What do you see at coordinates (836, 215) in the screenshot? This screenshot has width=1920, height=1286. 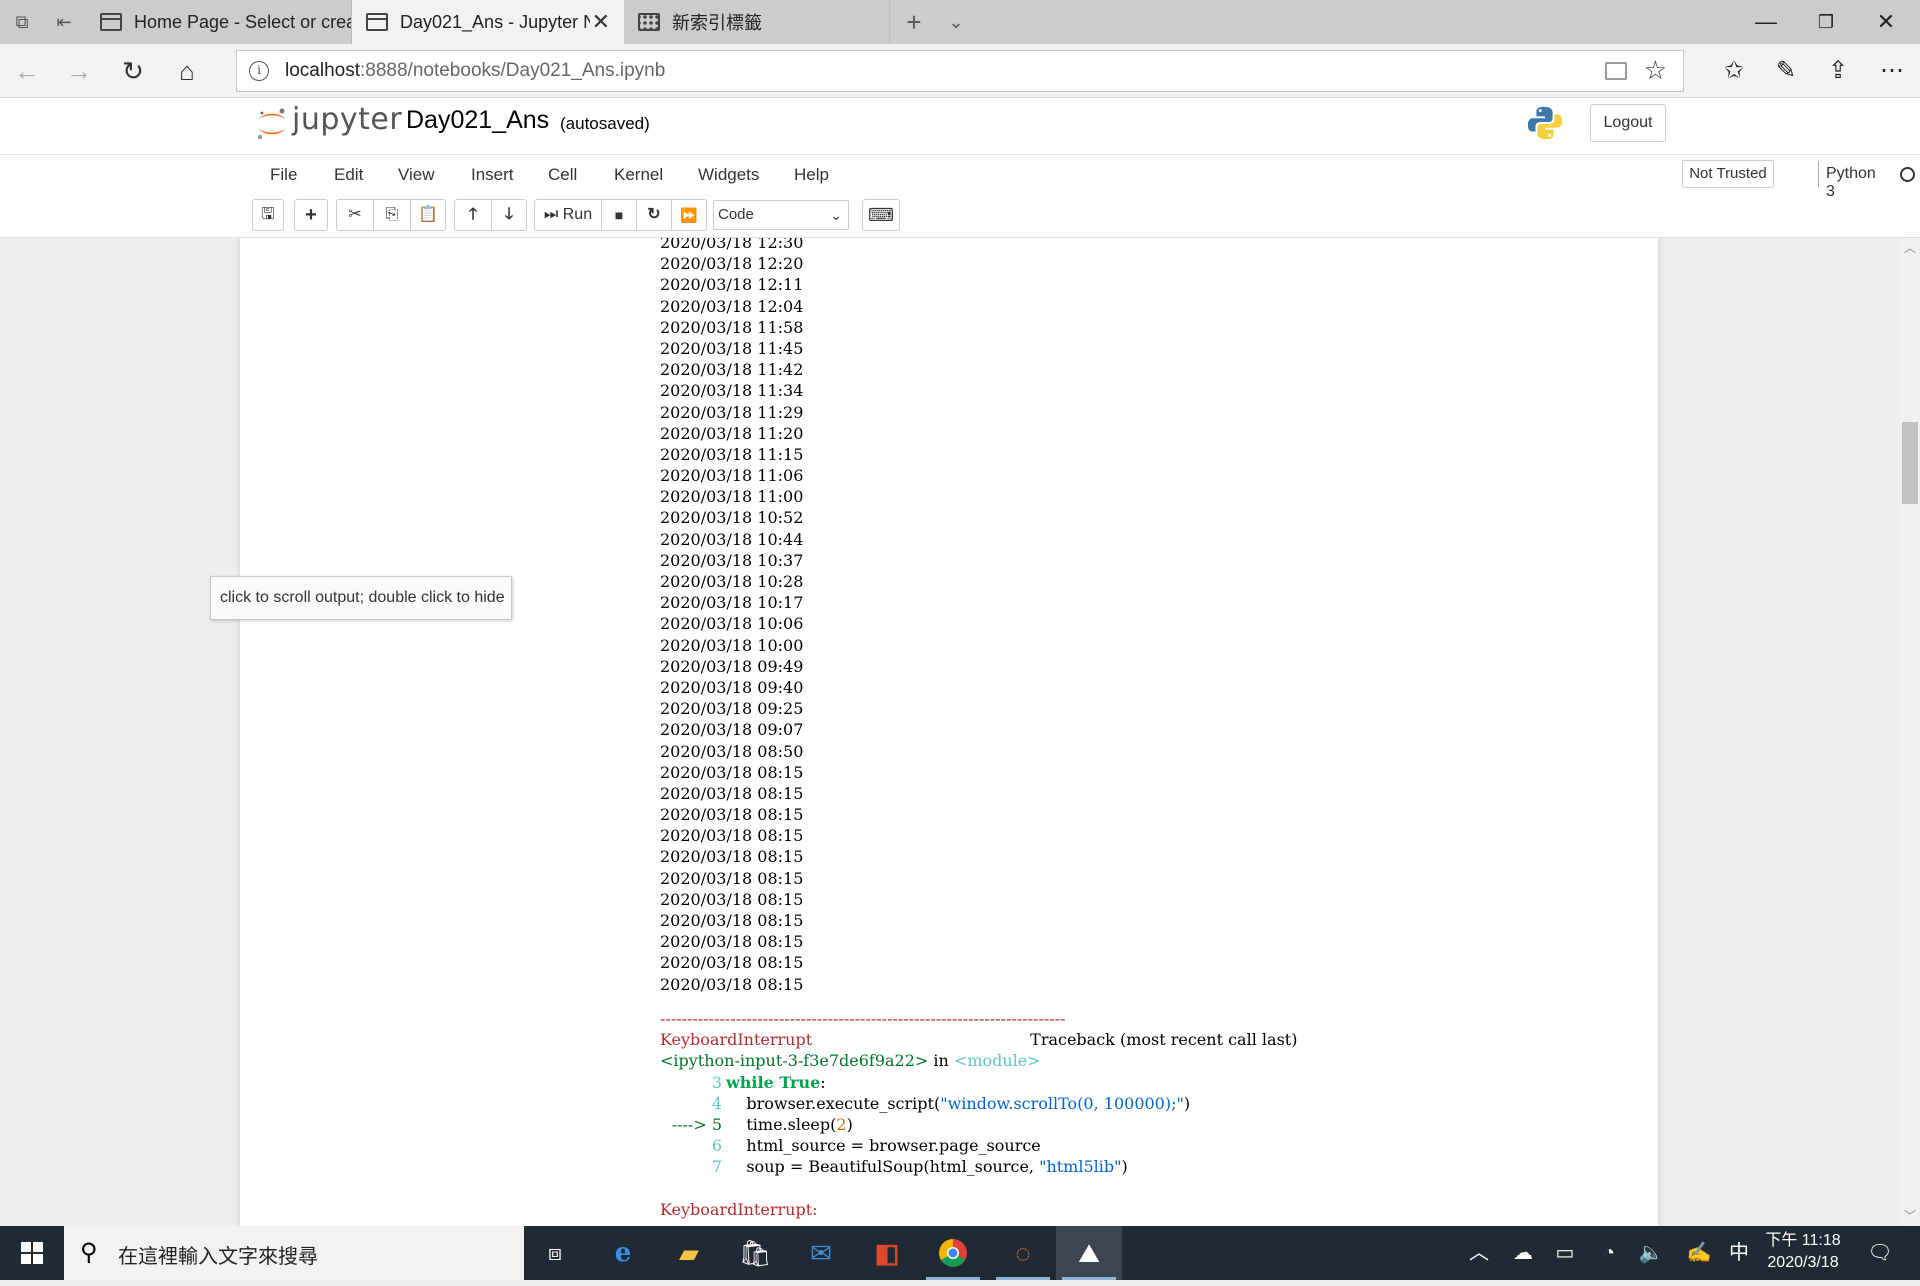 I see `chevron-down-icon: ⌄` at bounding box center [836, 215].